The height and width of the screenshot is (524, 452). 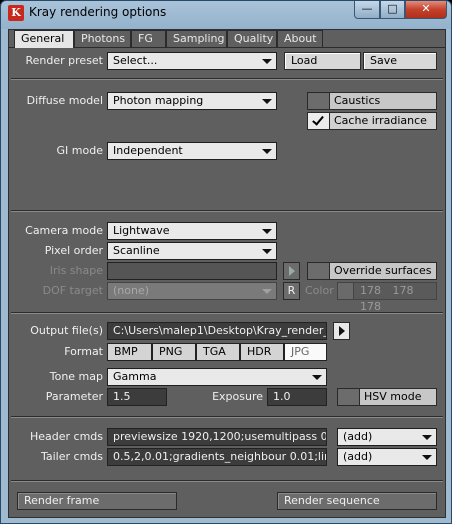 I want to click on render-sequence-button: Render sequence, so click(x=357, y=501).